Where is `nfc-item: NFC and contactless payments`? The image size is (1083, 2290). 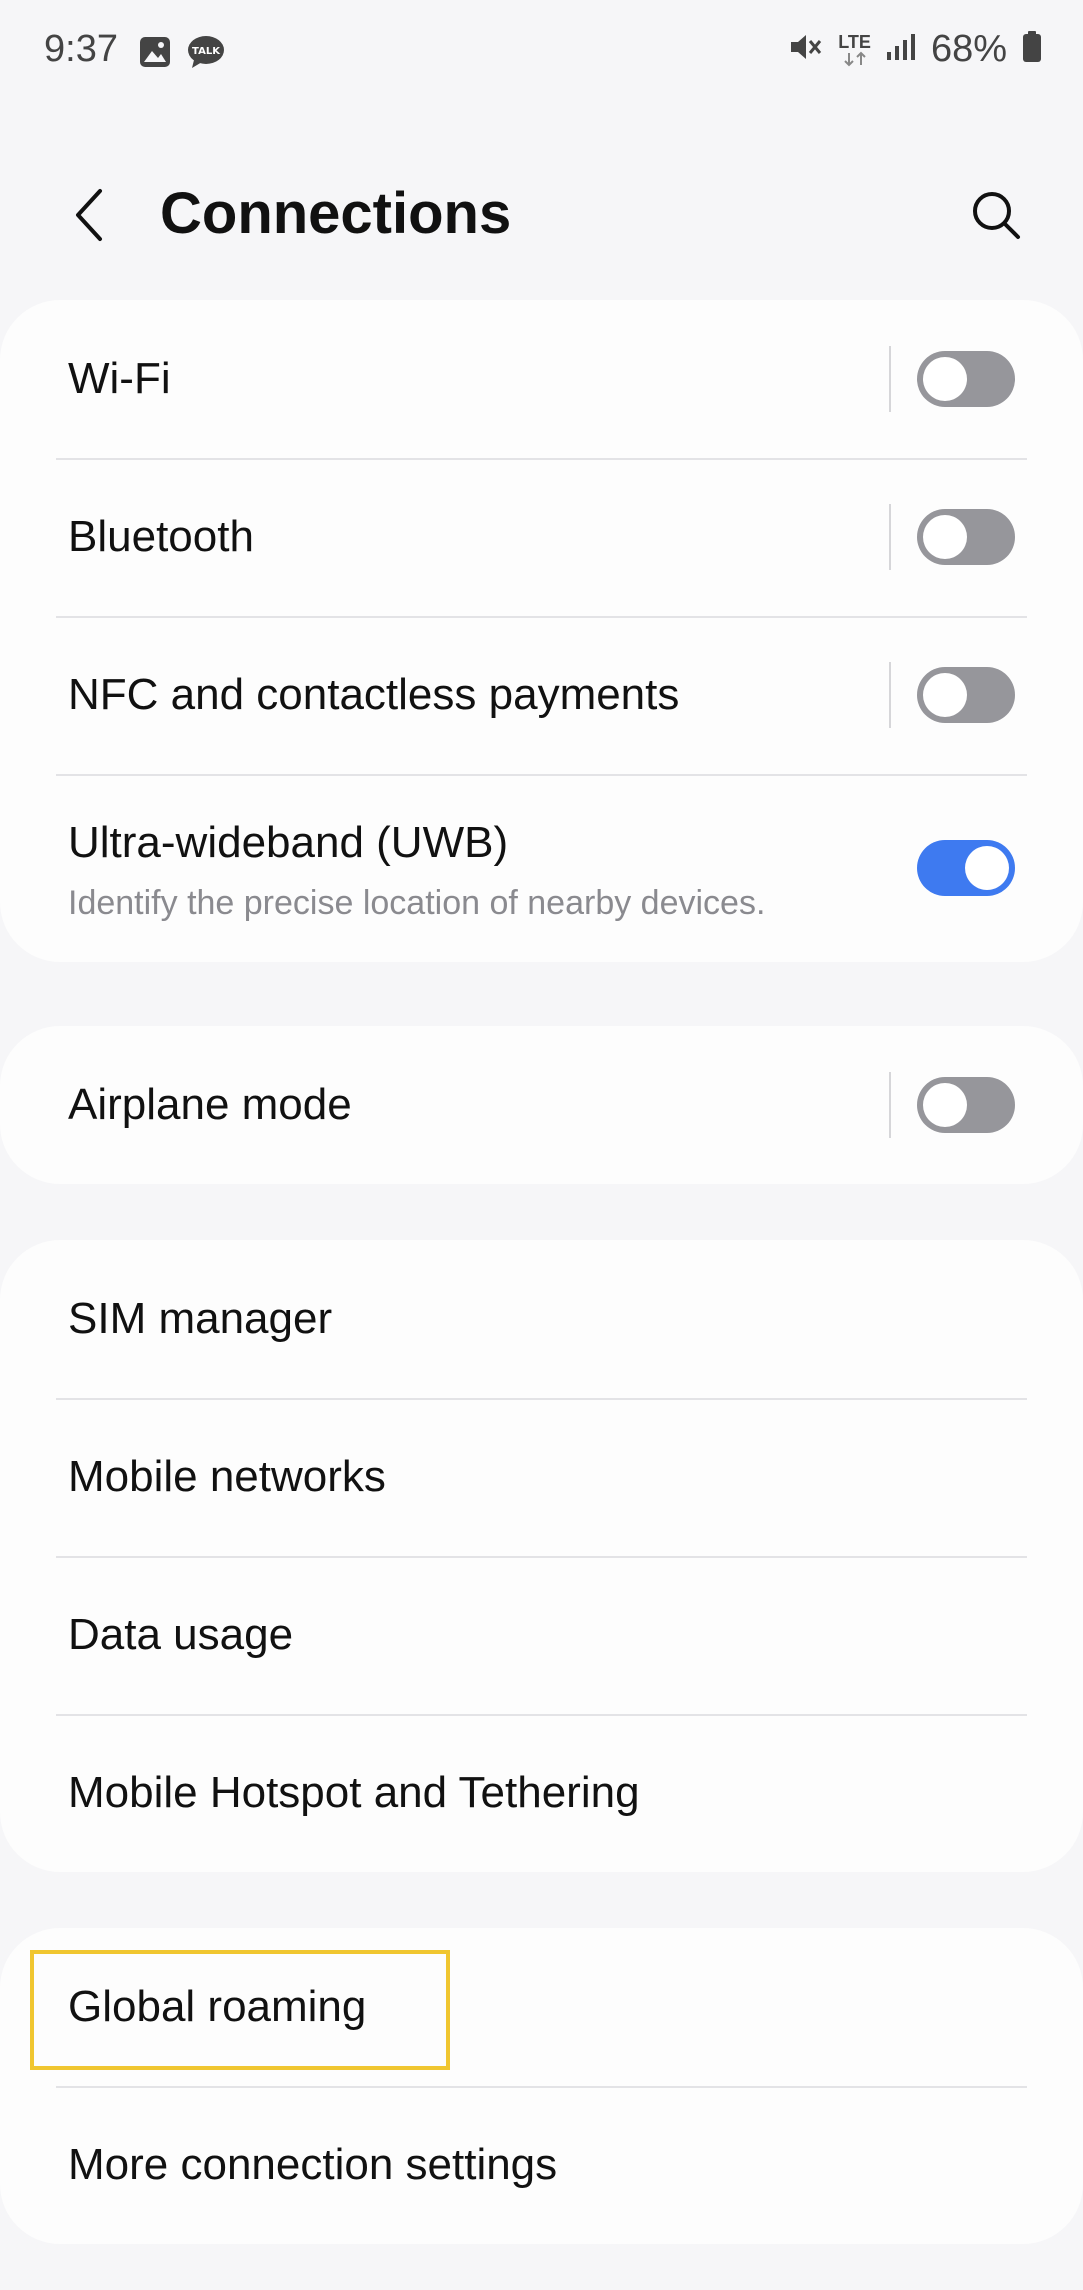 nfc-item: NFC and contactless payments is located at coordinates (541, 695).